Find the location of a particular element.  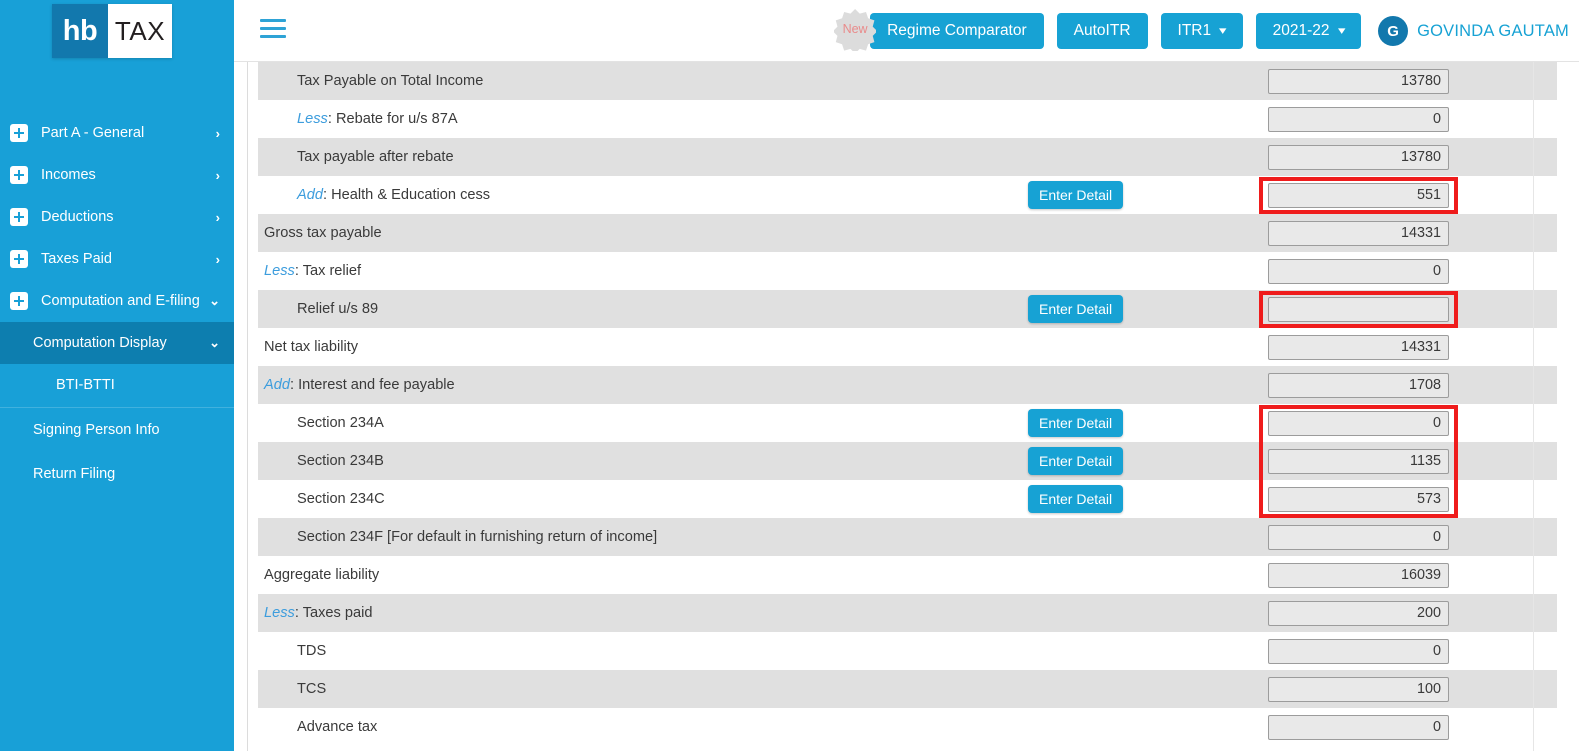

table-row: Add: Interest and fee payable is located at coordinates (907, 385).